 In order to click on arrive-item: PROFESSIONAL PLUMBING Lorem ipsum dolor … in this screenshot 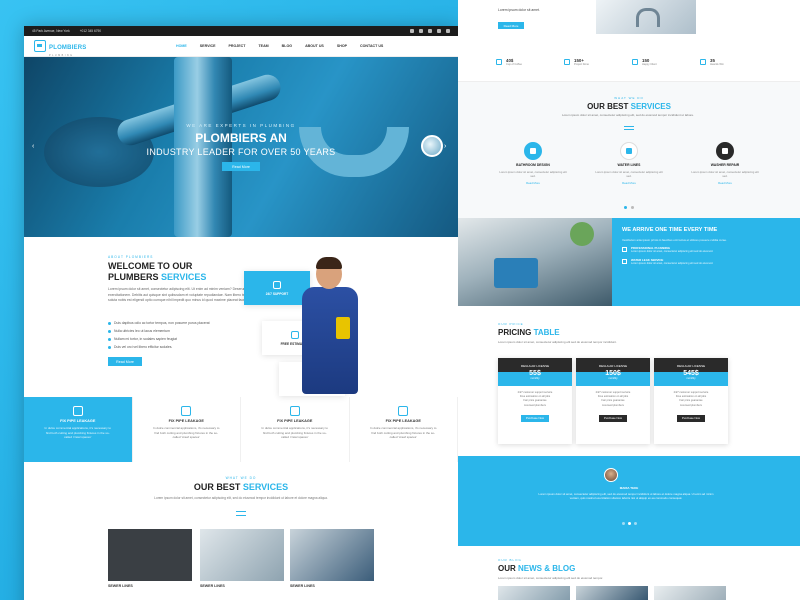, I will do `click(706, 250)`.